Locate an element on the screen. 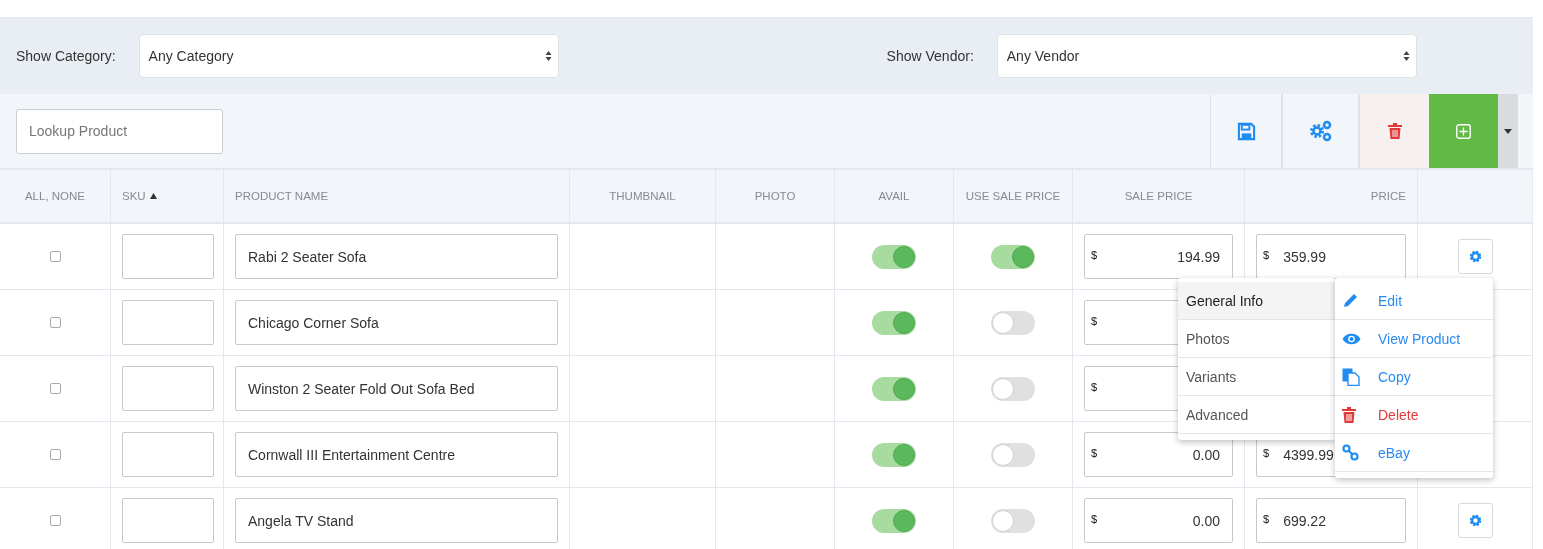 Image resolution: width=1543 pixels, height=549 pixels. price-value: 359.99 is located at coordinates (1304, 256).